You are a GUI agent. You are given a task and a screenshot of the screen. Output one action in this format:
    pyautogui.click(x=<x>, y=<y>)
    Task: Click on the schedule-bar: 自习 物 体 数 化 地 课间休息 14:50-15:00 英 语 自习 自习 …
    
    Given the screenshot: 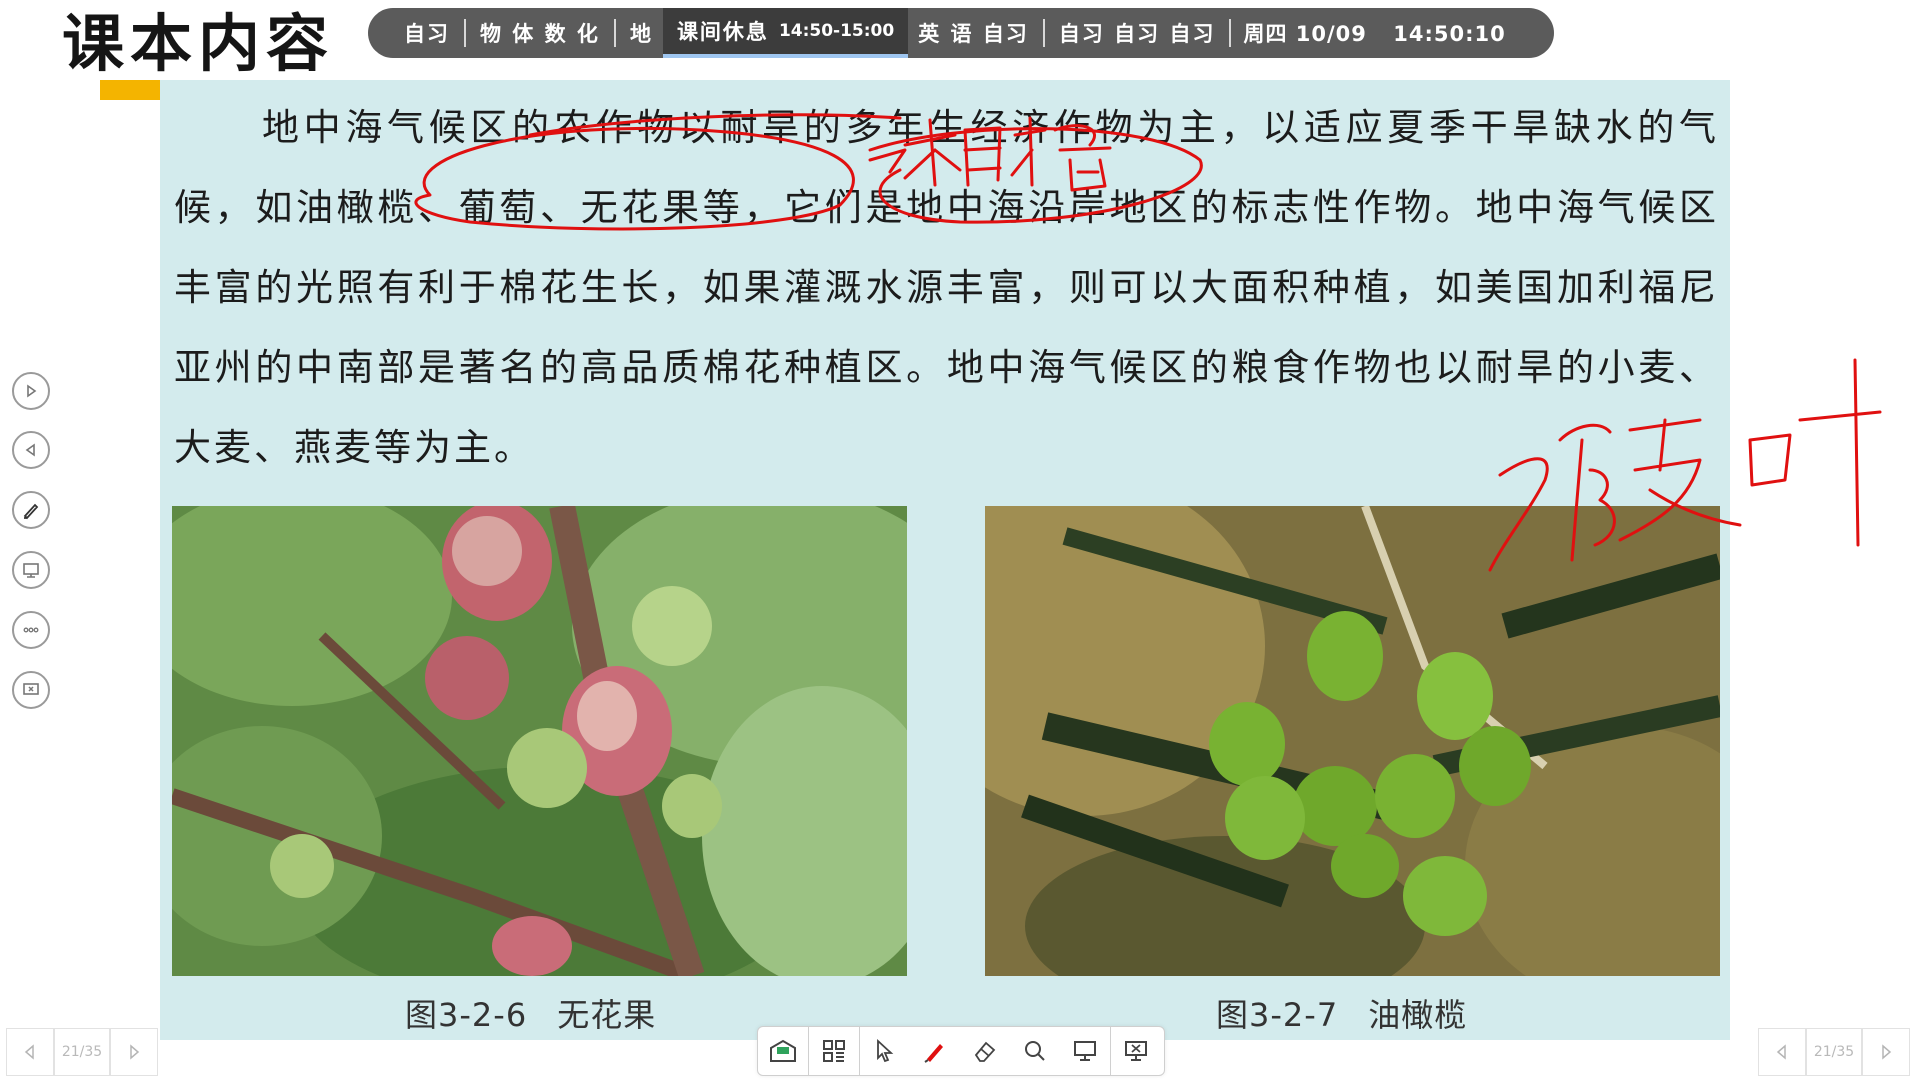 What is the action you would take?
    pyautogui.click(x=961, y=33)
    